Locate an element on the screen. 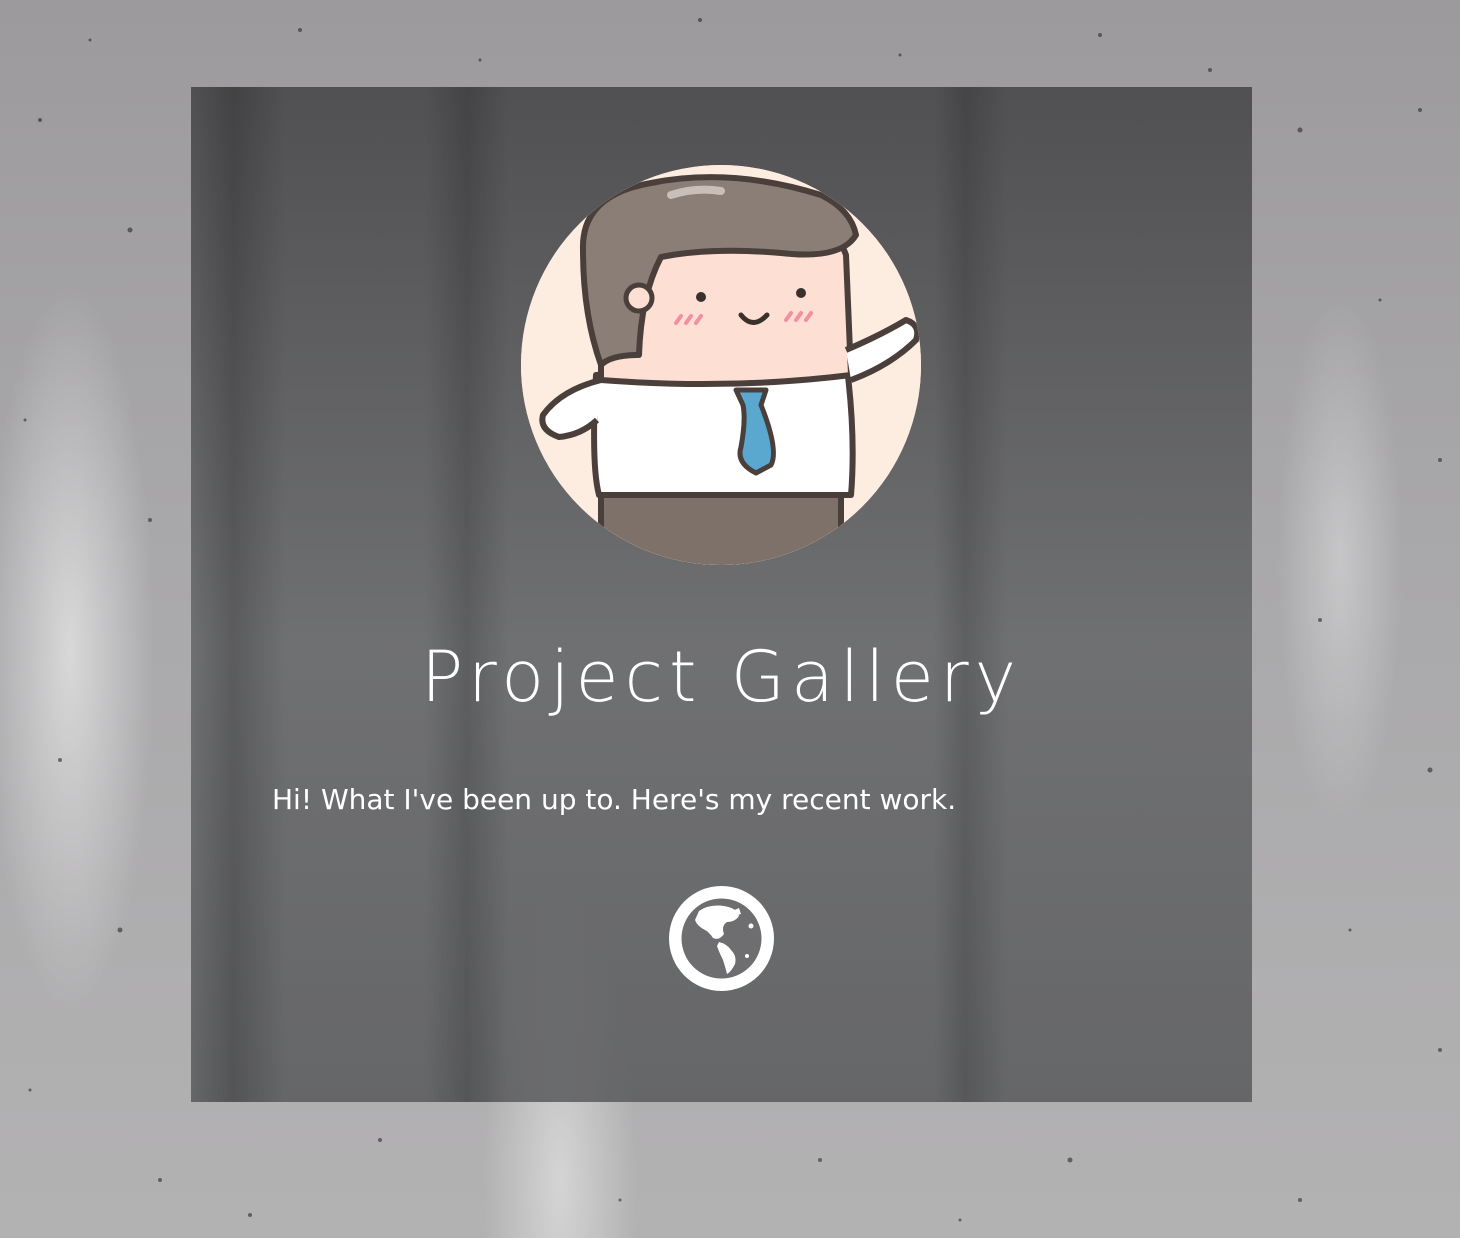 The height and width of the screenshot is (1238, 1460). cartoon-businessman-avatar is located at coordinates (721, 365).